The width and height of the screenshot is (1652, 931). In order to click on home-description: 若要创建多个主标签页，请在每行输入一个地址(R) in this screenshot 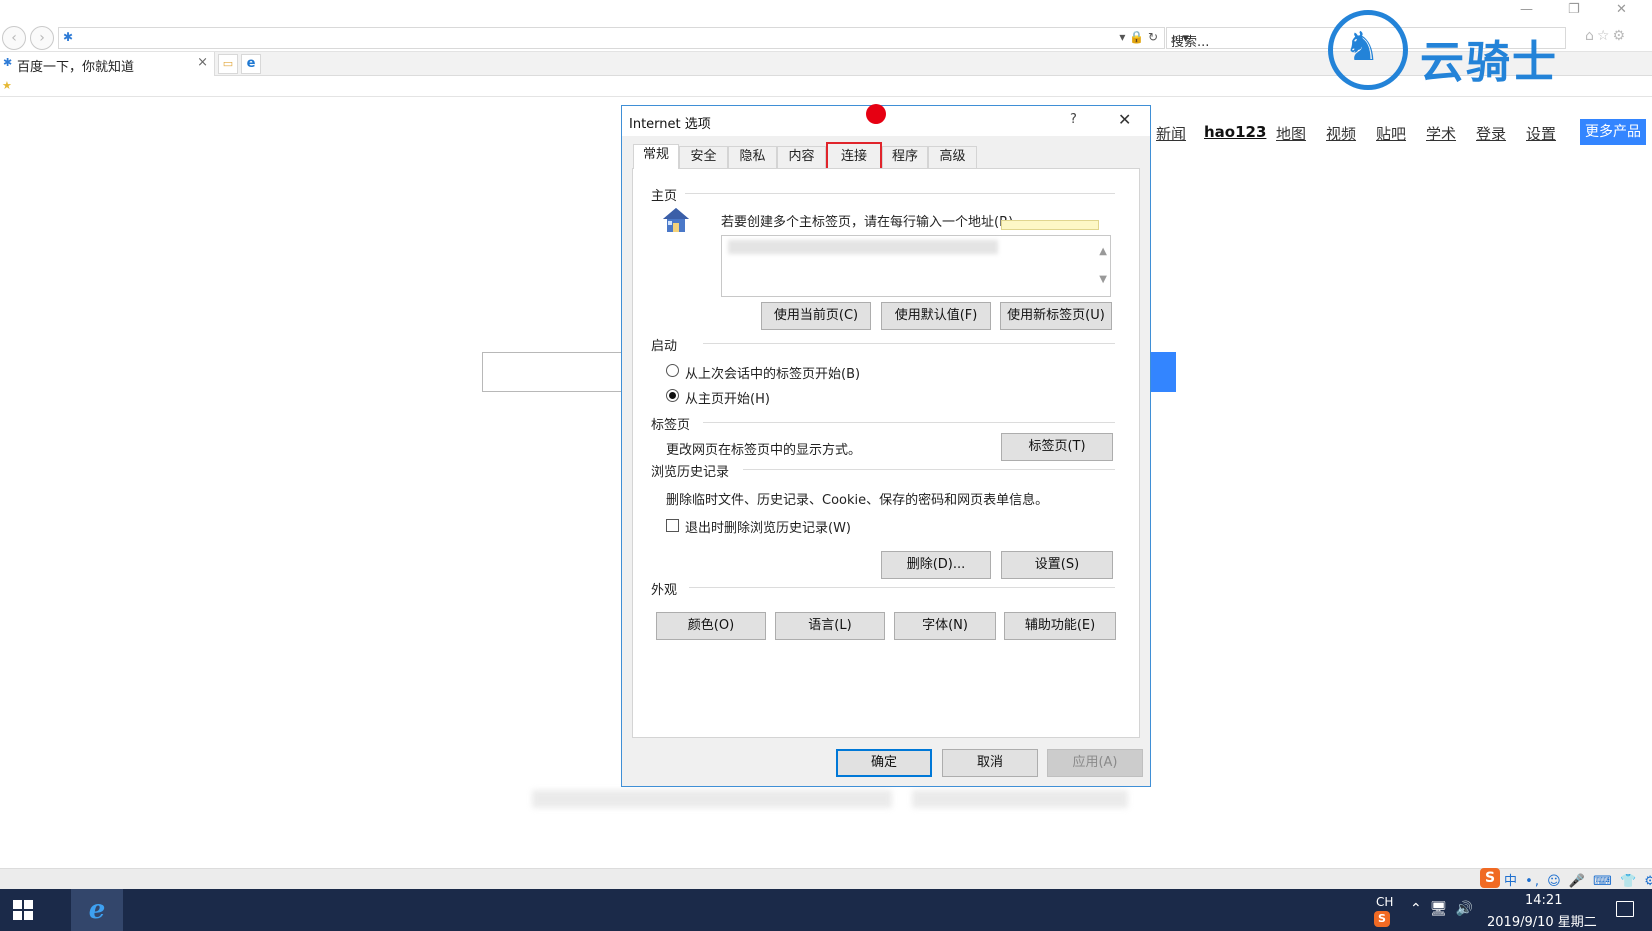, I will do `click(867, 222)`.